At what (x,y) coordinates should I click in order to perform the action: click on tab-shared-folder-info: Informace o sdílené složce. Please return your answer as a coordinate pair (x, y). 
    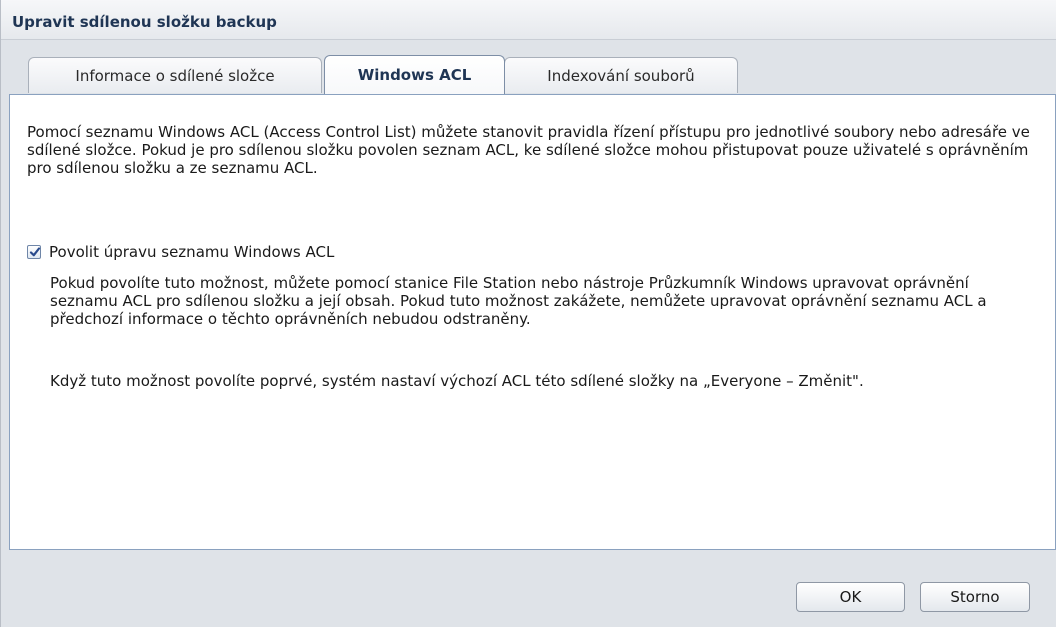
    Looking at the image, I should click on (175, 75).